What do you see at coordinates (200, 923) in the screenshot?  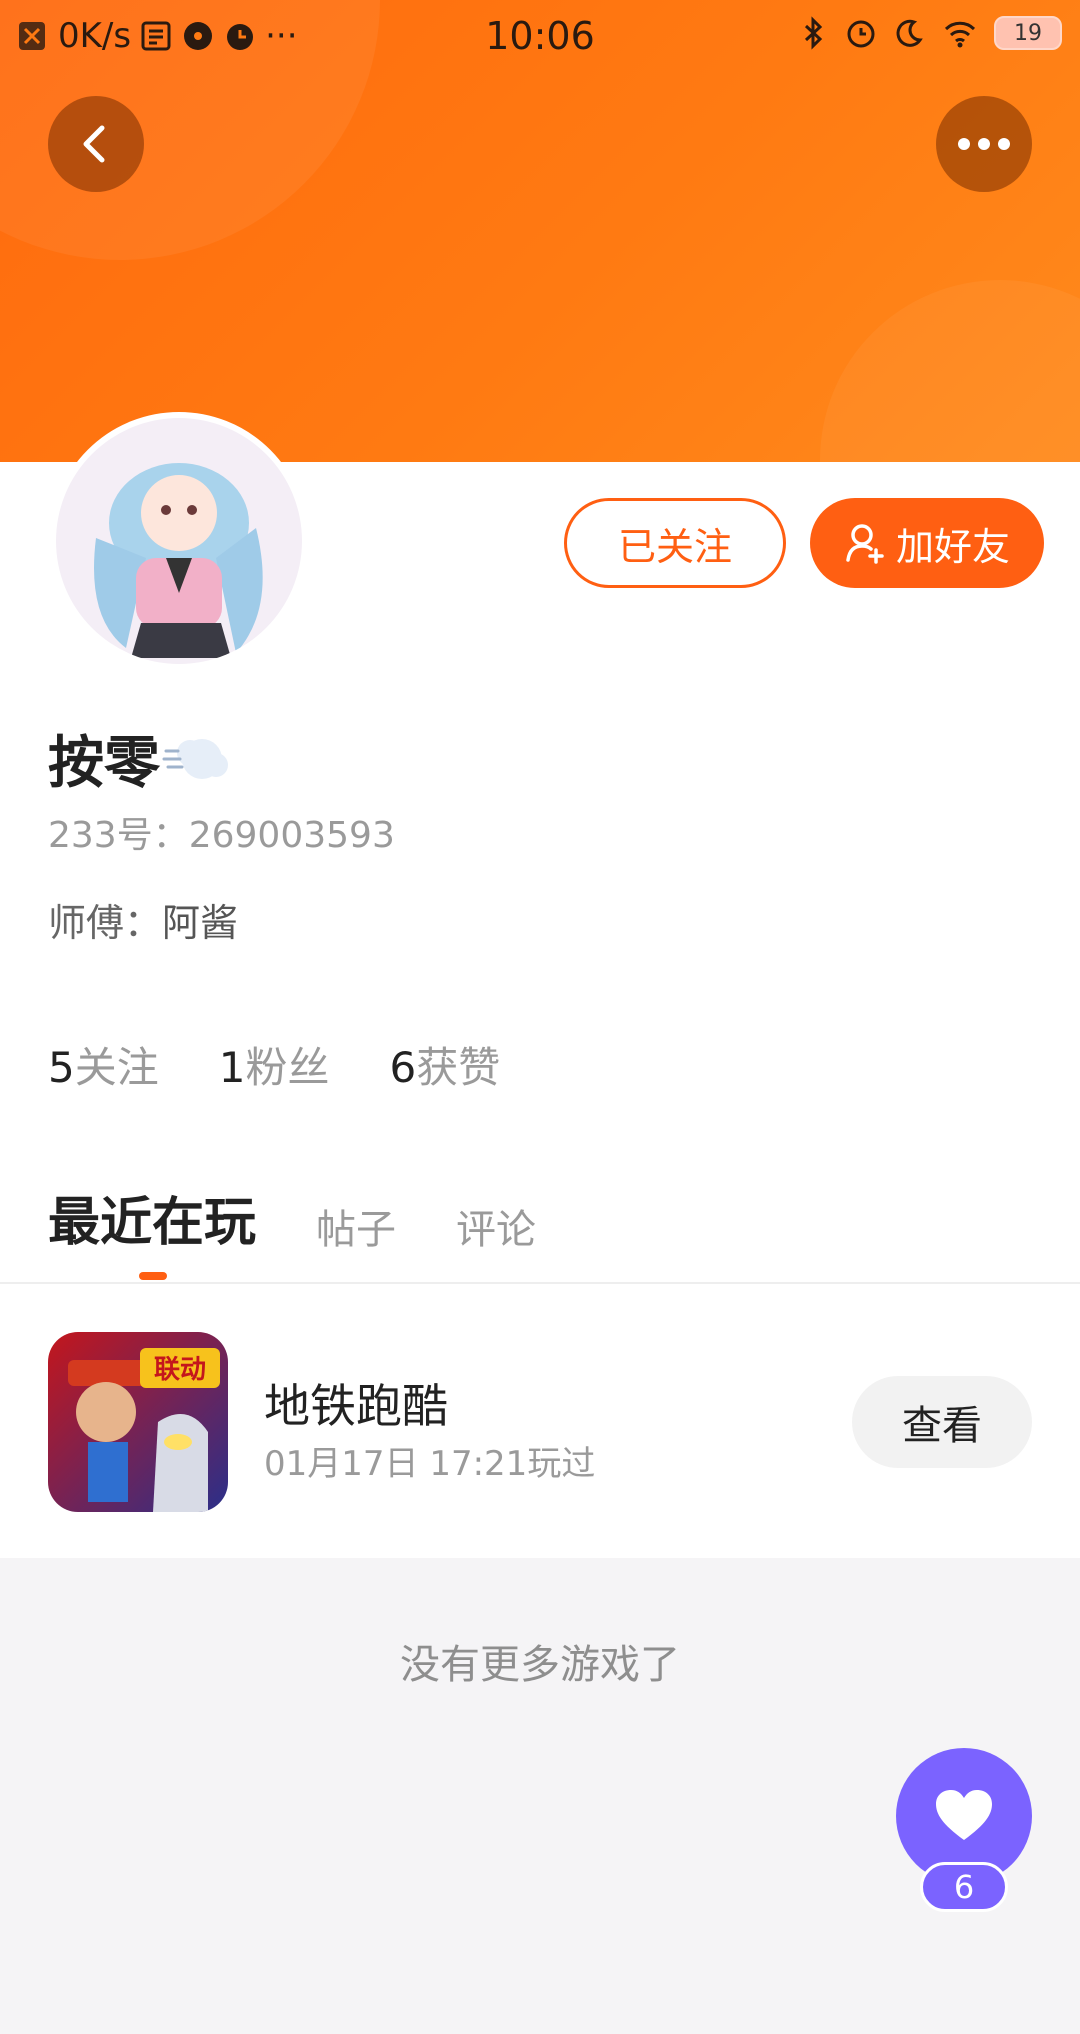 I see `mentor-value: 阿酱` at bounding box center [200, 923].